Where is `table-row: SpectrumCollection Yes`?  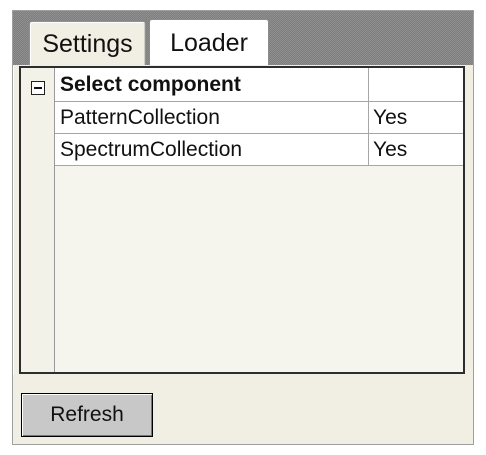
table-row: SpectrumCollection Yes is located at coordinates (259, 150).